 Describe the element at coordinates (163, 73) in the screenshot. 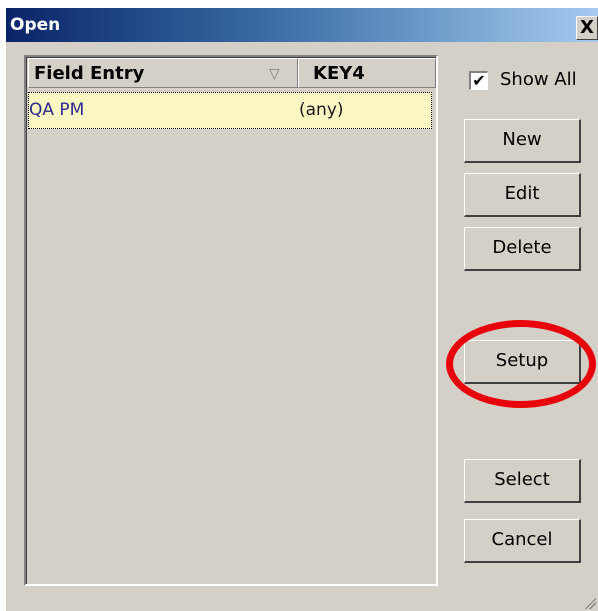

I see `column-header-field-entry: Field Entry ▽` at that location.